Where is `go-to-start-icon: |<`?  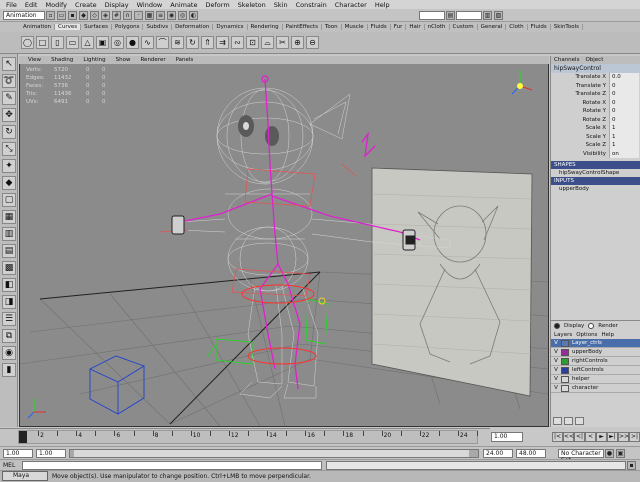 go-to-start-icon: |< is located at coordinates (557, 437).